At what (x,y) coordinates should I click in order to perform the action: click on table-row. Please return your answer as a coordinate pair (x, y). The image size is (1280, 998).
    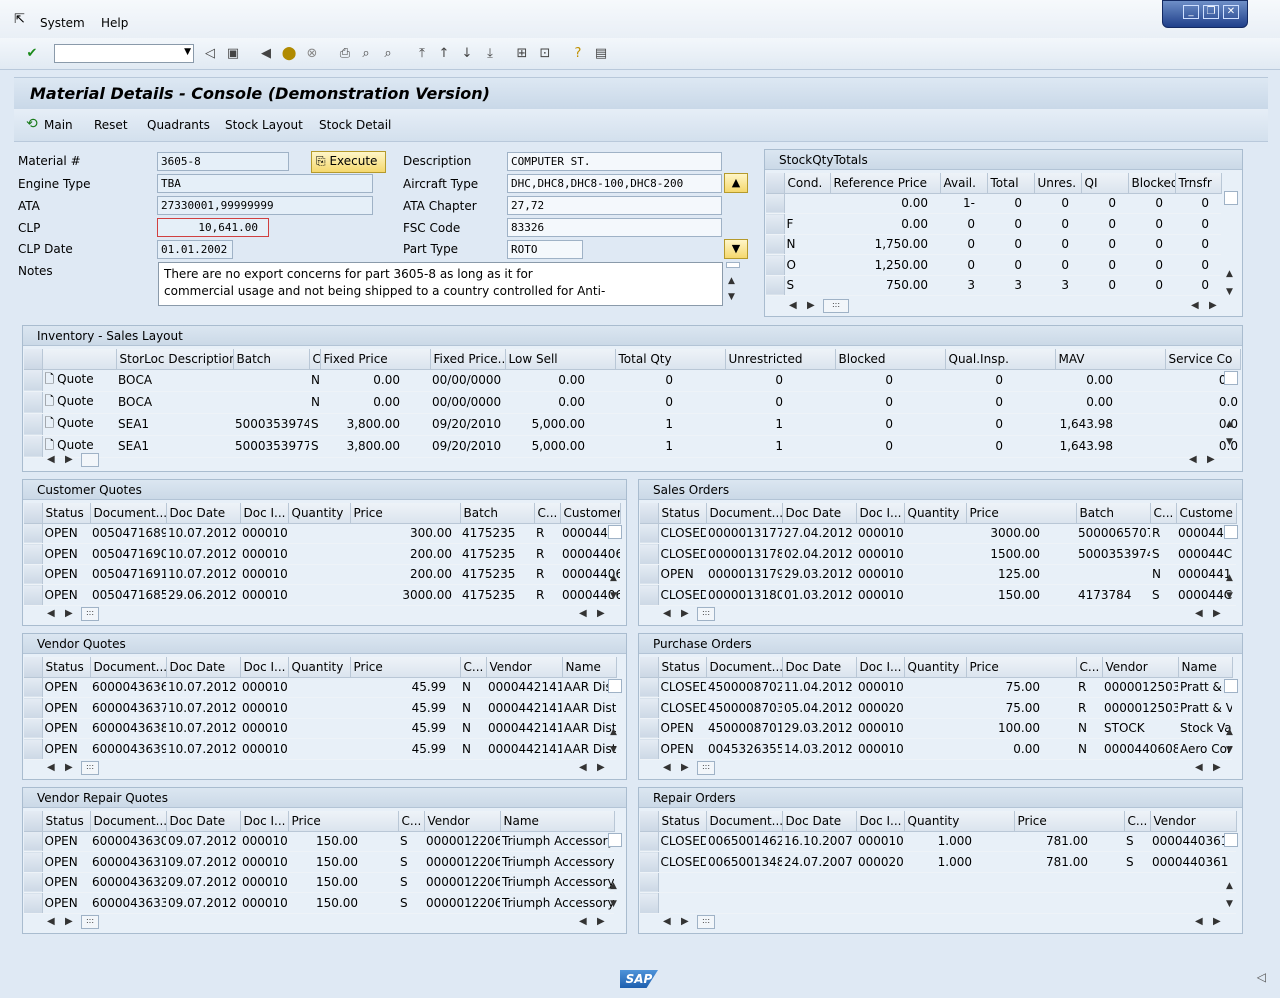
    Looking at the image, I should click on (938, 882).